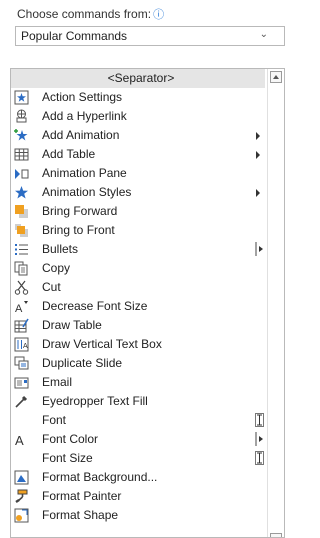  I want to click on scroll-up-button, so click(276, 77).